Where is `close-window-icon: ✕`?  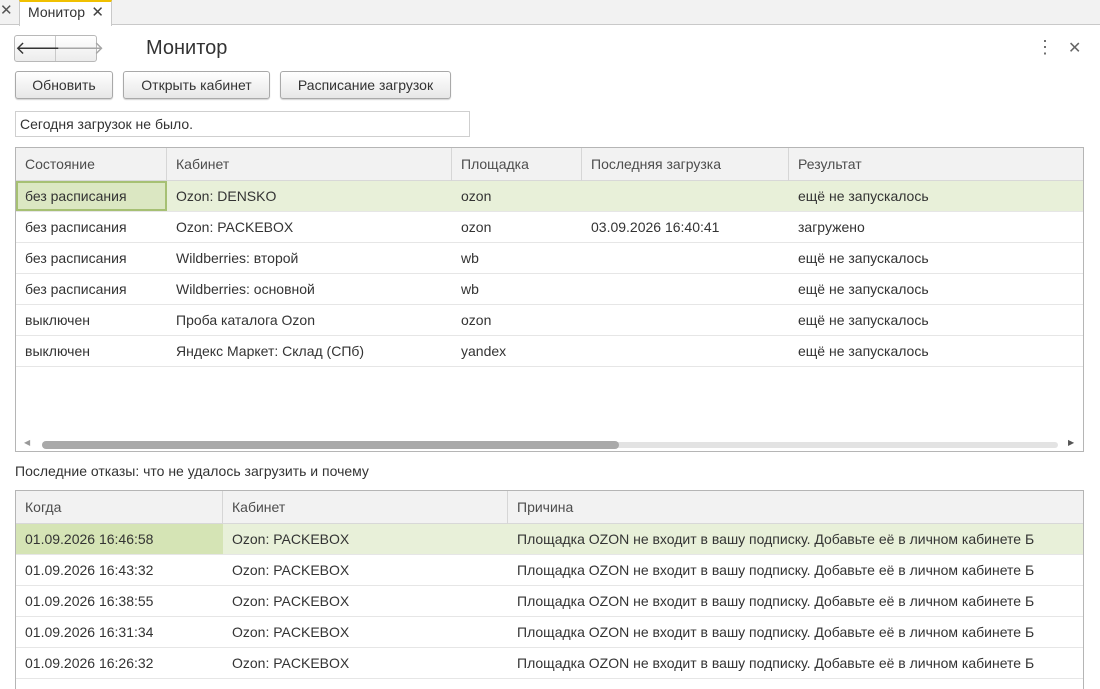
close-window-icon: ✕ is located at coordinates (1074, 48).